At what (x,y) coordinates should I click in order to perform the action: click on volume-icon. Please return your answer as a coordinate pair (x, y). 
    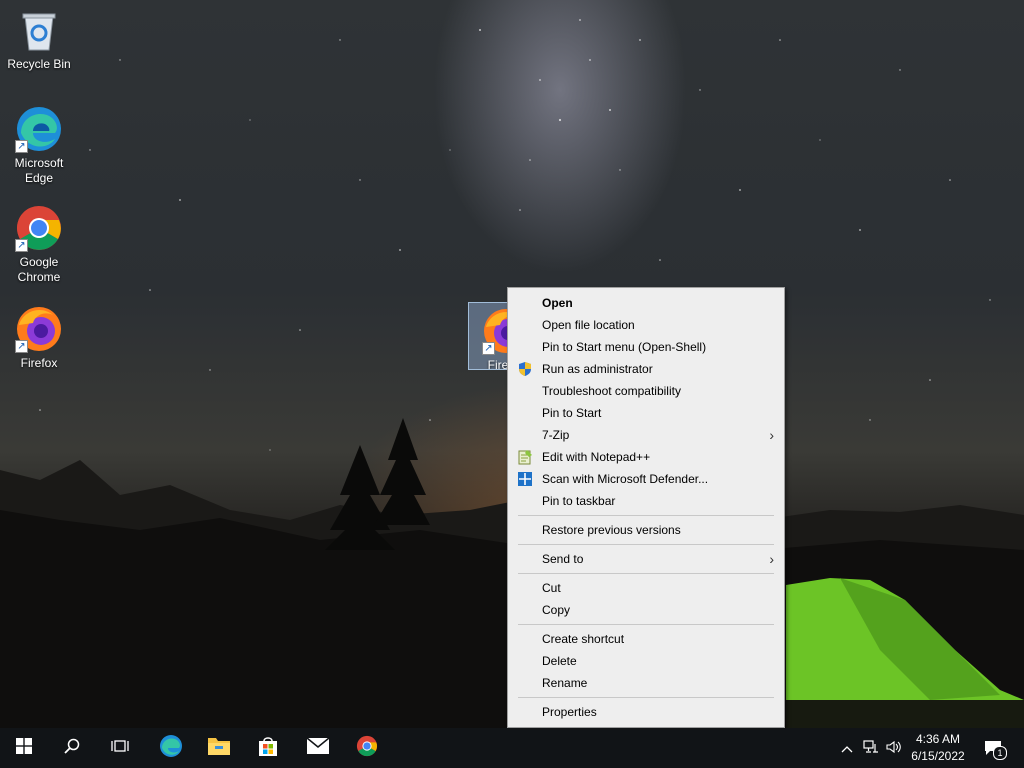
    Looking at the image, I should click on (894, 748).